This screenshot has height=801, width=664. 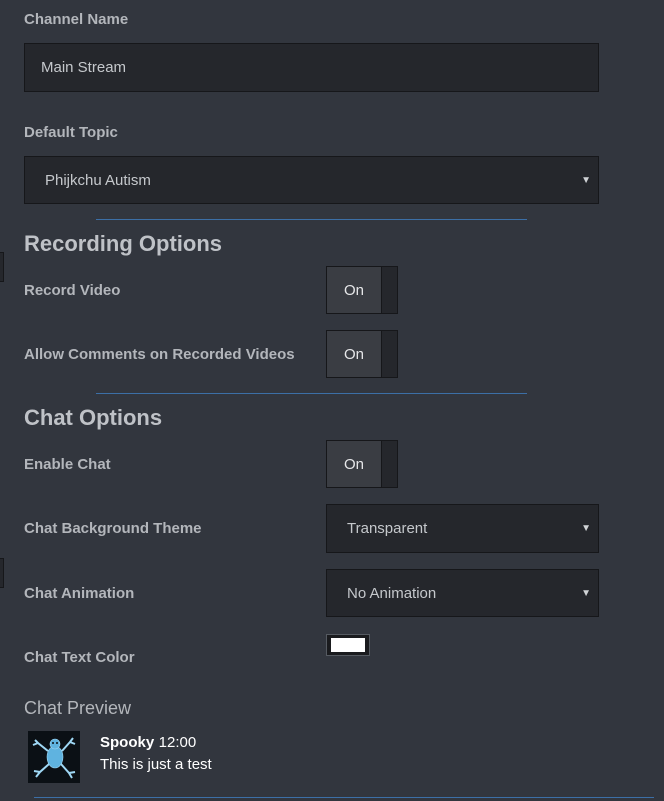 I want to click on chat-background-theme-select: Transparent ▼, so click(x=462, y=528).